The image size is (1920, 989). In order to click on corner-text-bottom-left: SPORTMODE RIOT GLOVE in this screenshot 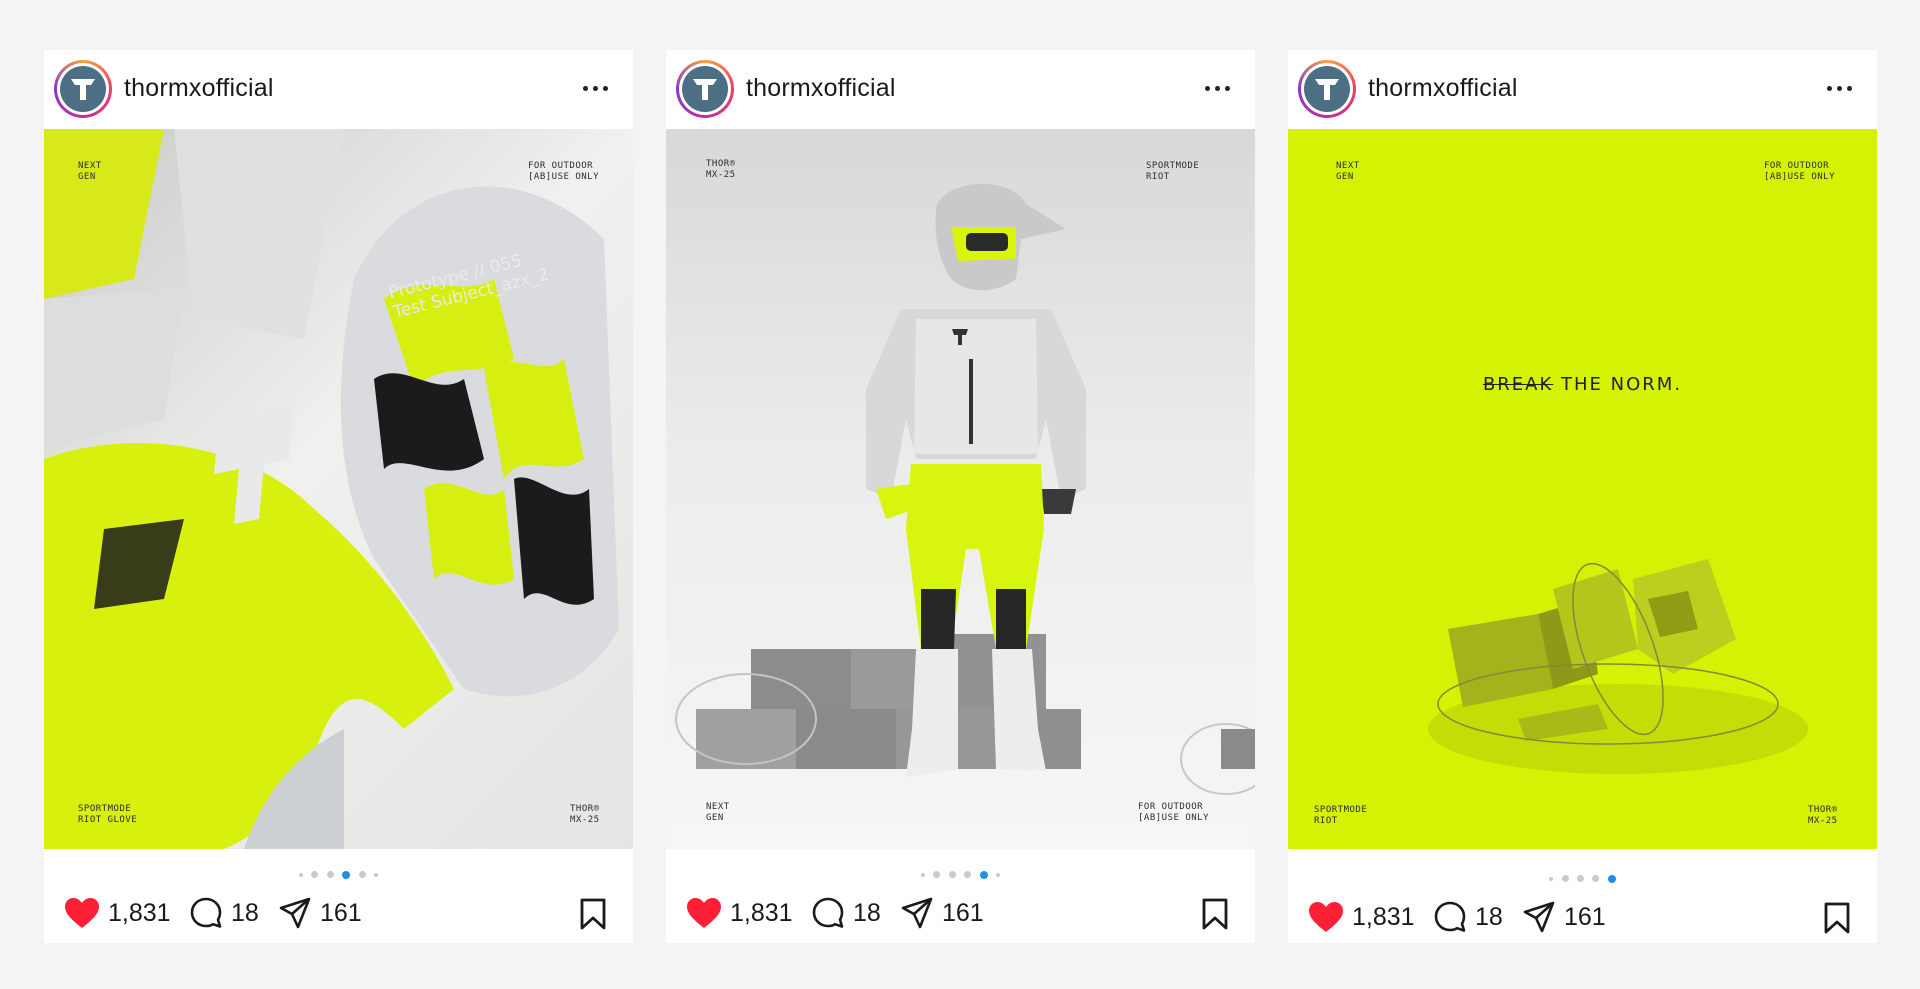, I will do `click(108, 814)`.